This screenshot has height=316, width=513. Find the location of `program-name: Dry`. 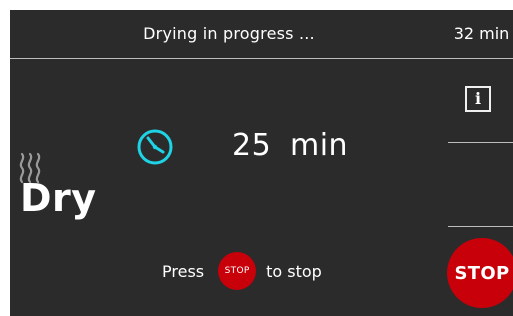

program-name: Dry is located at coordinates (58, 198).